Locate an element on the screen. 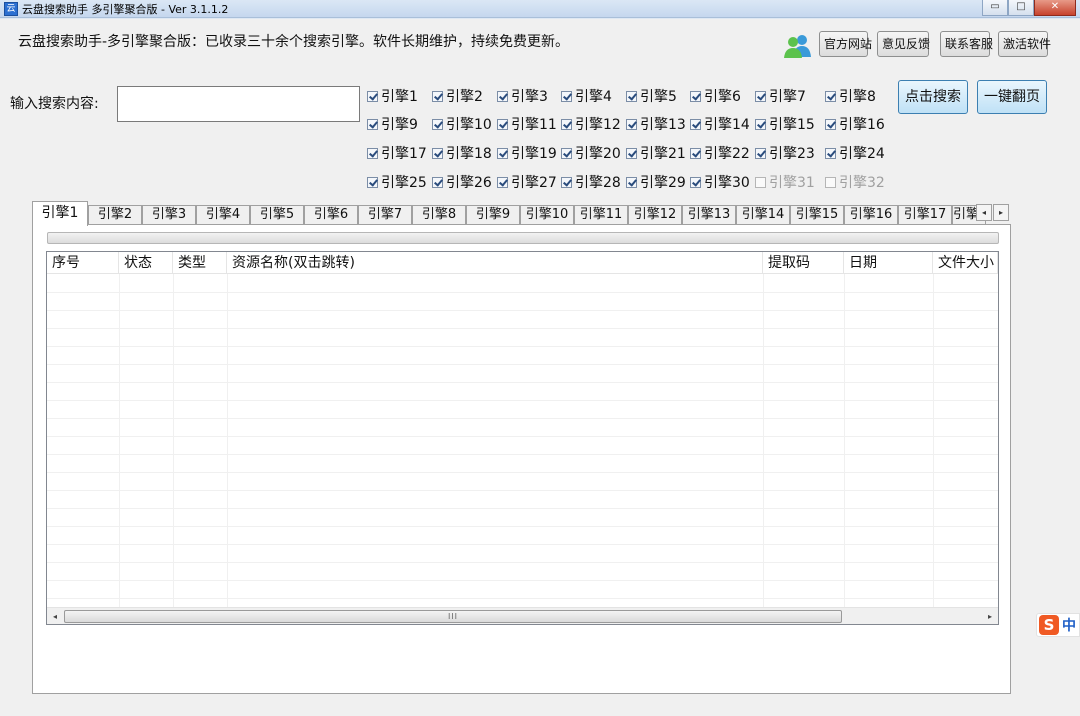 This screenshot has height=716, width=1080. tab-scroll-left-icon: ◂ is located at coordinates (984, 212).